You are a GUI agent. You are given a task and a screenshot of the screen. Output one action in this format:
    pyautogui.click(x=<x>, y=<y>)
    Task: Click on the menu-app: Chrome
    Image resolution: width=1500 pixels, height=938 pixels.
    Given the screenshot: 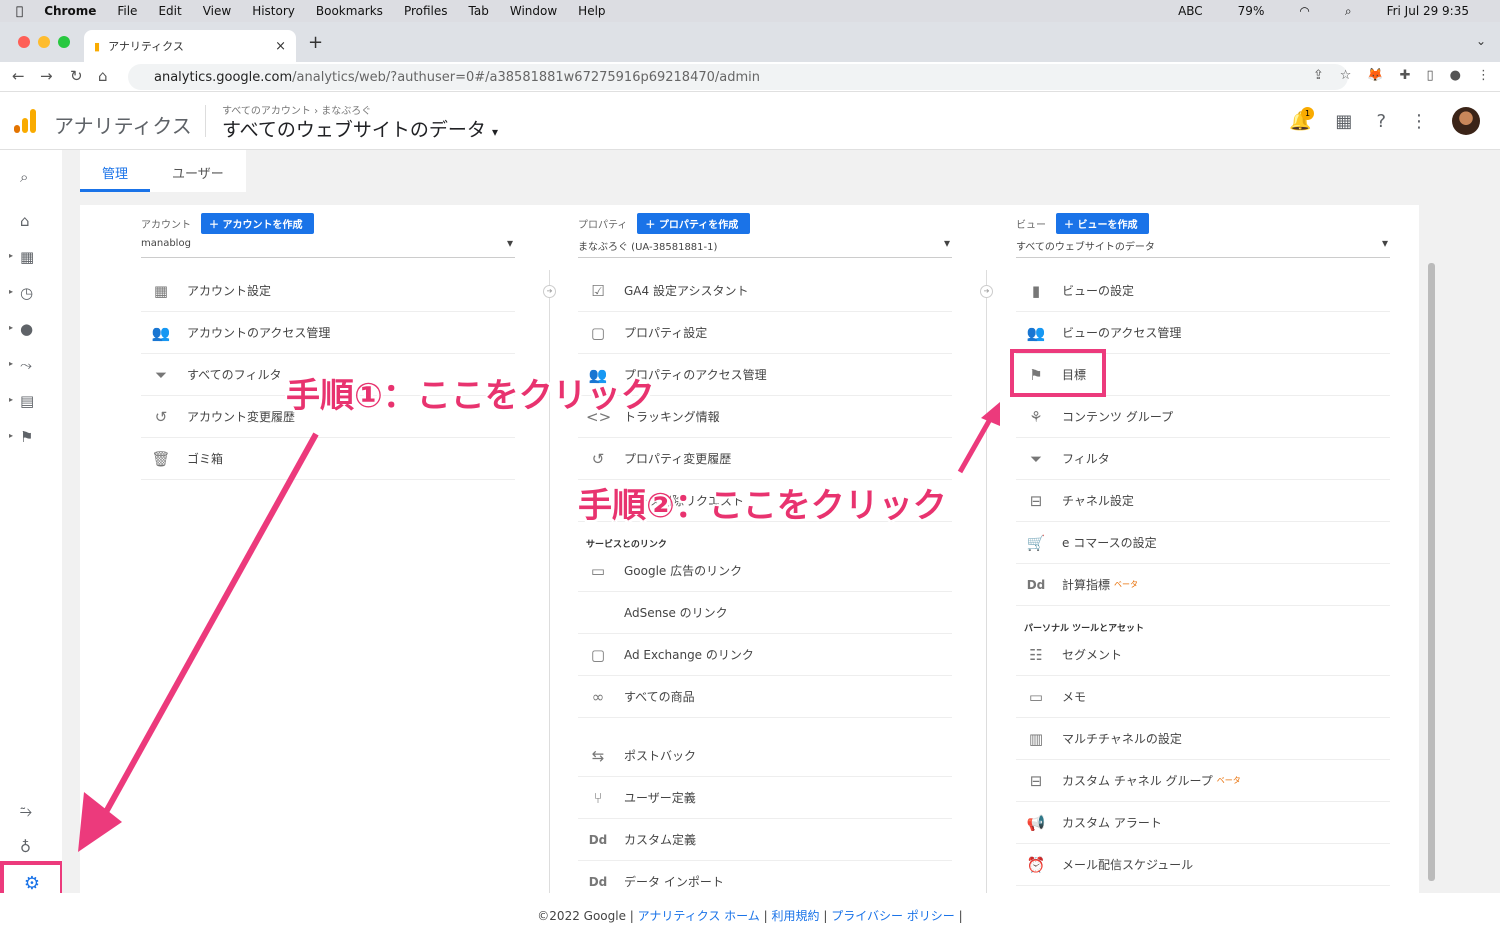 What is the action you would take?
    pyautogui.click(x=70, y=11)
    